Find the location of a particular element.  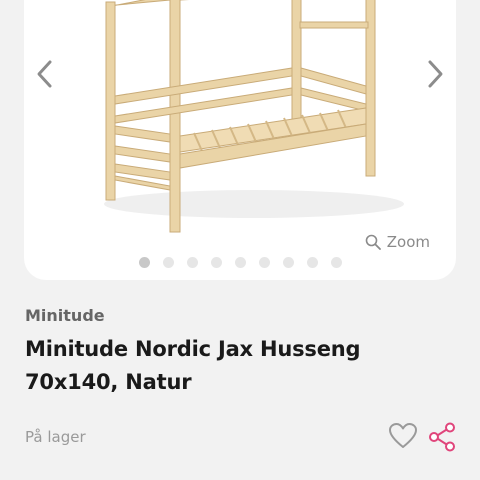

product-brand: Minitude is located at coordinates (65, 315).